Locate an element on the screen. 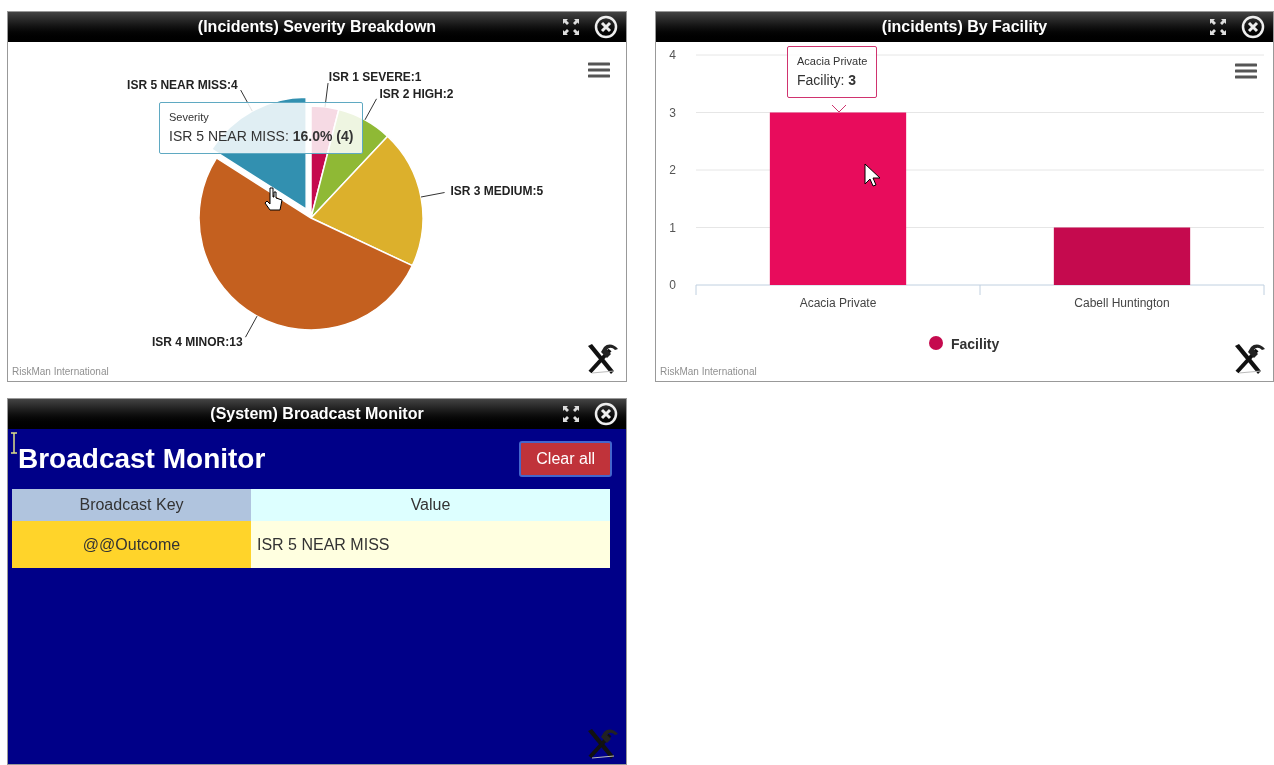  data-label: ISR 1 SEVERE:1 is located at coordinates (375, 77).